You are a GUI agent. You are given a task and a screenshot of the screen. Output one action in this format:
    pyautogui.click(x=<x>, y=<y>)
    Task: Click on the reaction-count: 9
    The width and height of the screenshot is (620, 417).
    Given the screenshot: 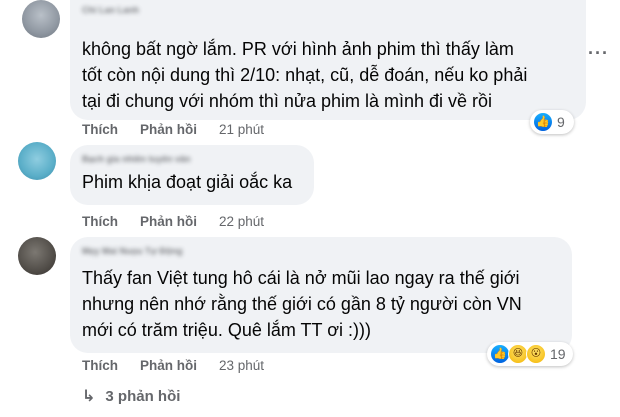 What is the action you would take?
    pyautogui.click(x=561, y=122)
    